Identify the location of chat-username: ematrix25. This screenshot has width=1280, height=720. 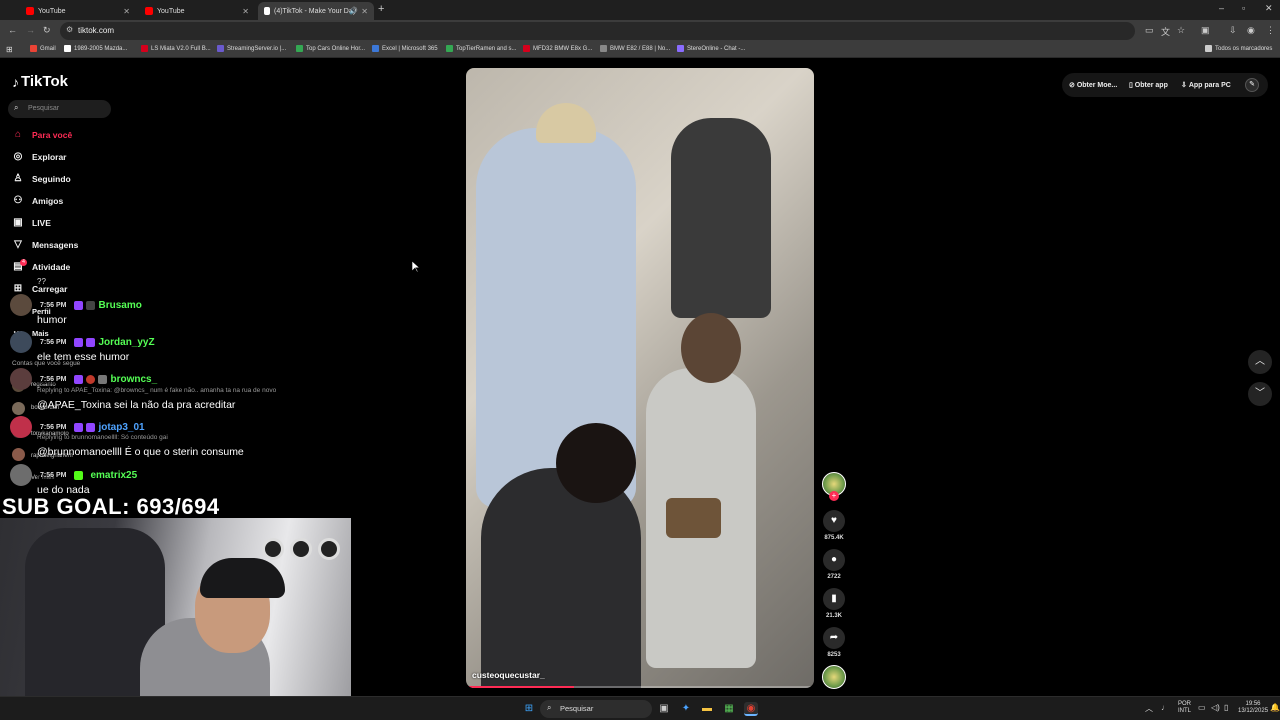
(114, 475).